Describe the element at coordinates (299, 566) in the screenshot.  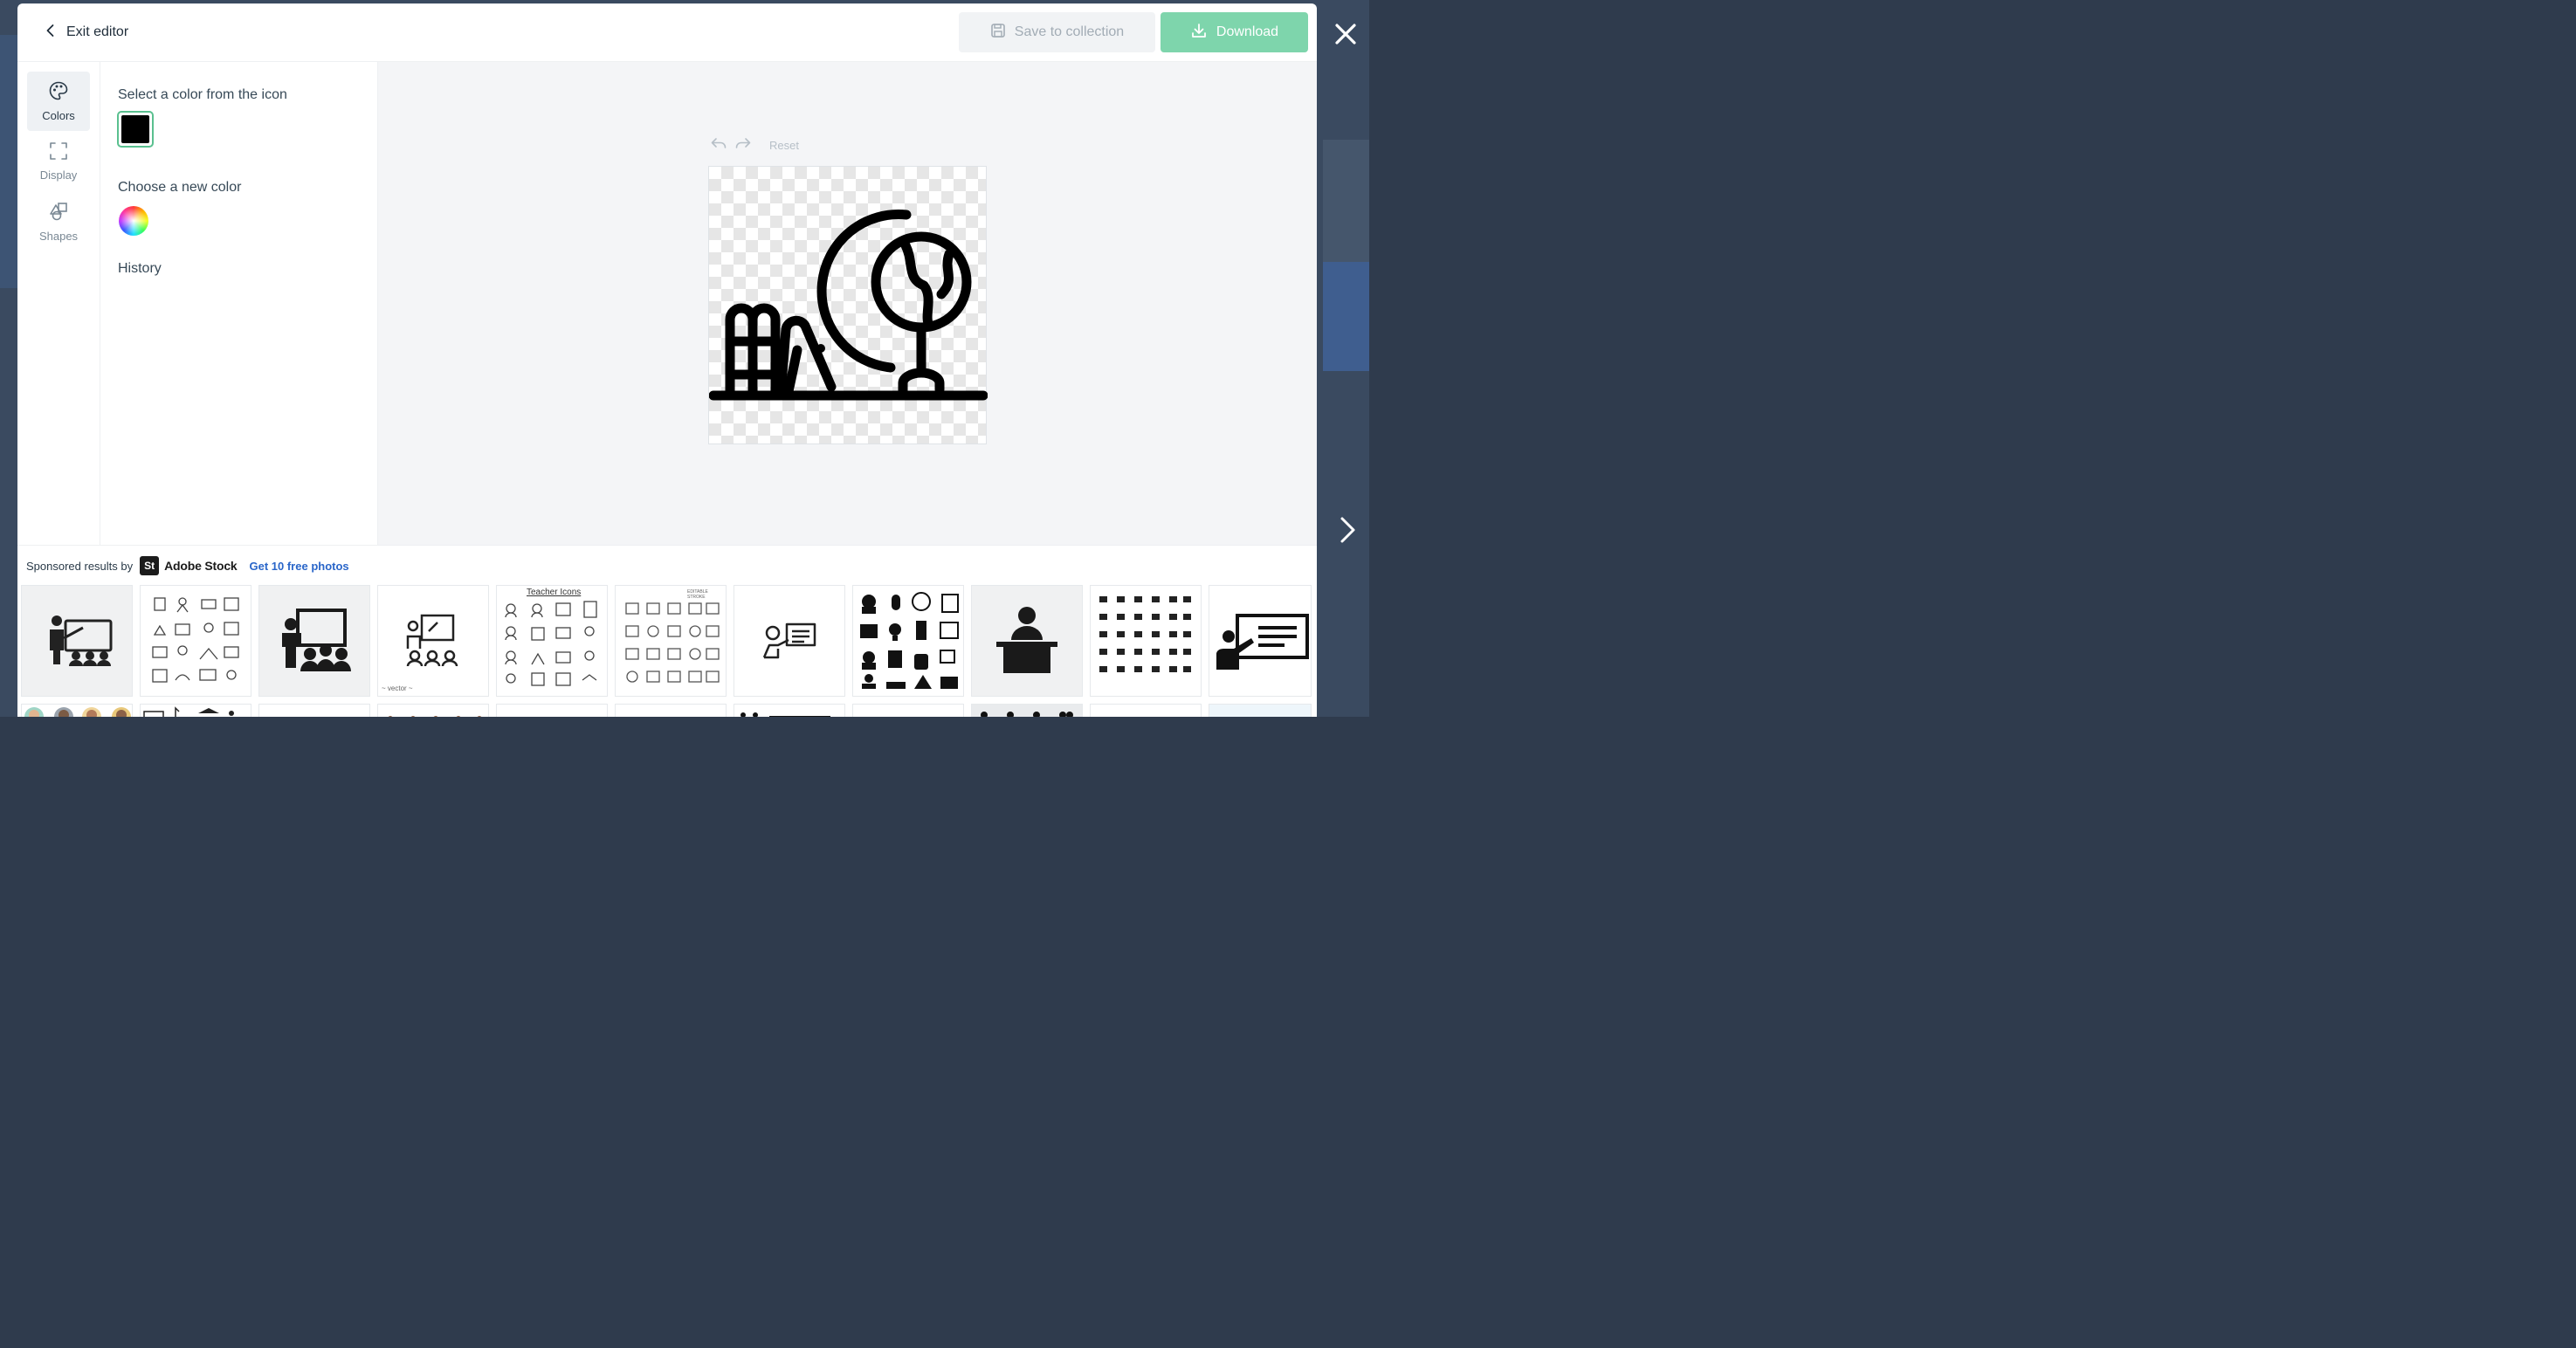
I see `get-free-photos-link: Get 10 free photos` at that location.